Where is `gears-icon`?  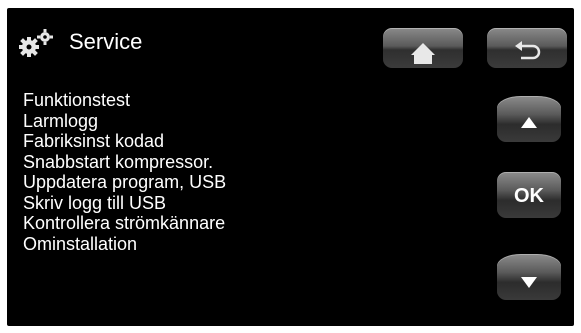
gears-icon is located at coordinates (36, 43).